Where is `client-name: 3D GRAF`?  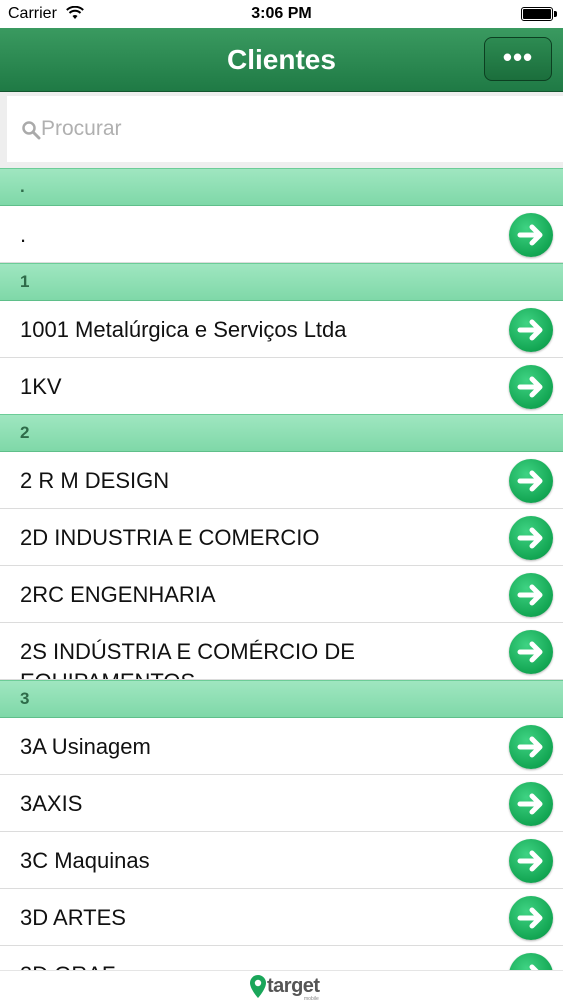 client-name: 3D GRAF is located at coordinates (67, 965).